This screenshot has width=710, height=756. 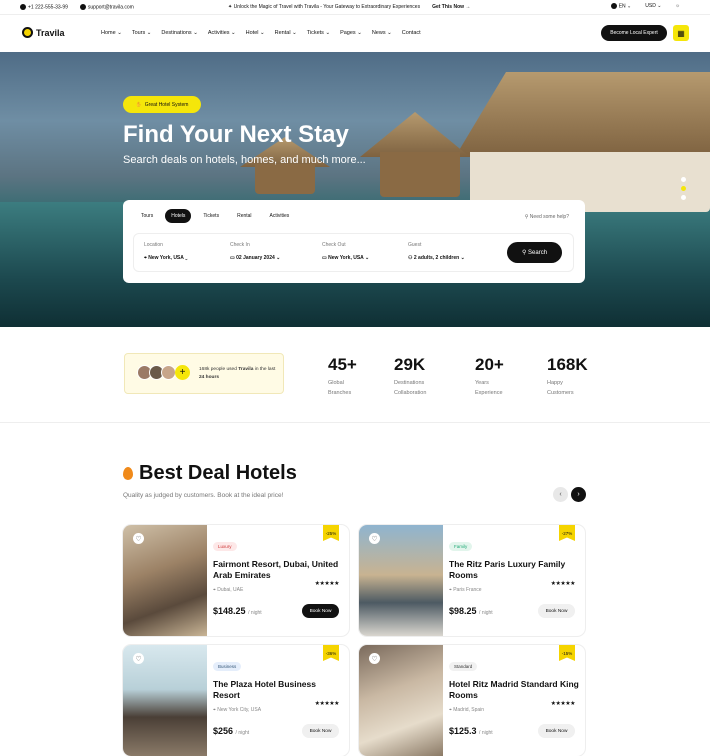 What do you see at coordinates (345, 251) in the screenshot?
I see `check-out-field: Check Out ▭ New York, USA ⌄` at bounding box center [345, 251].